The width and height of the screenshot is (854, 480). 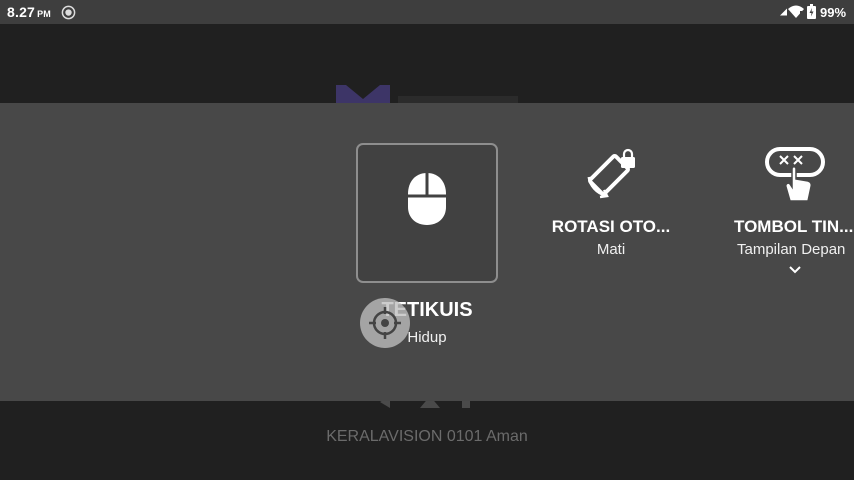 I want to click on battery-icon, so click(x=811, y=11).